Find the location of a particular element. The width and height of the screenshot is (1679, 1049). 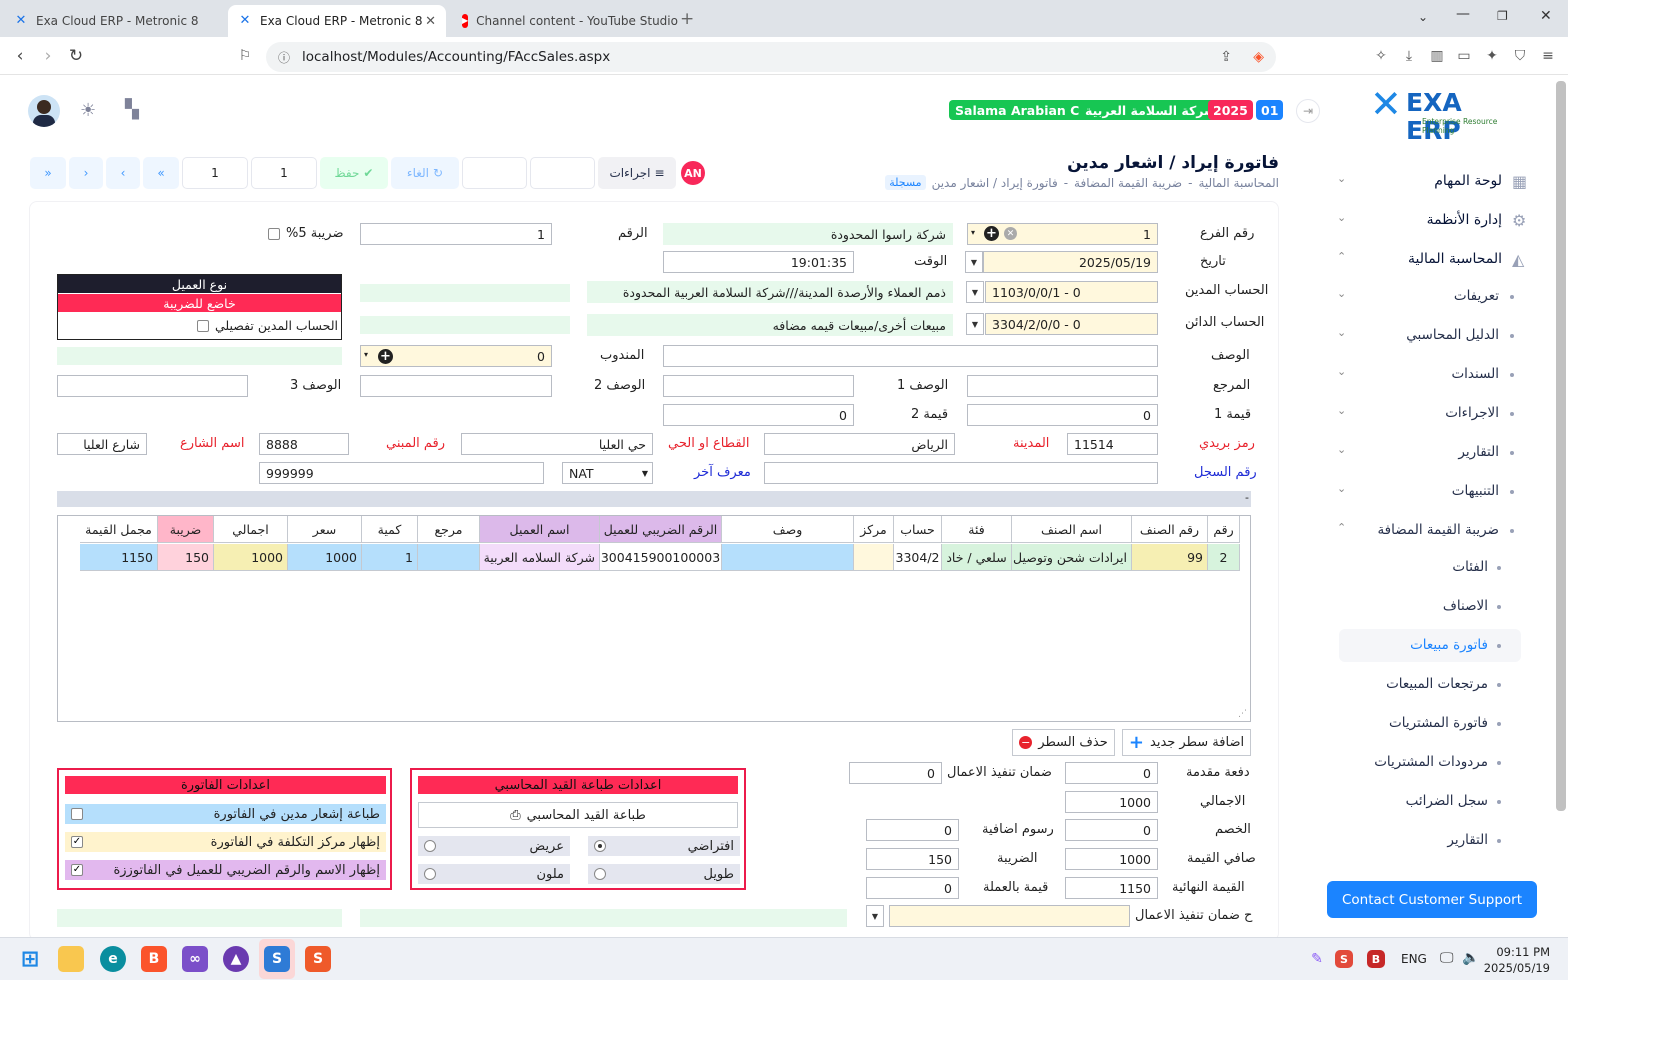

file-explorer-icon is located at coordinates (71, 959).